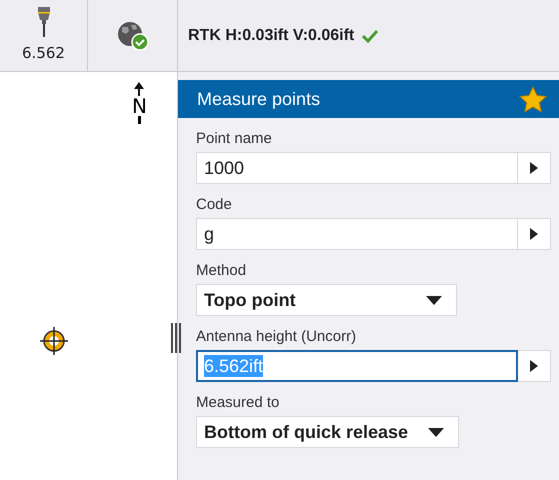 Image resolution: width=559 pixels, height=480 pixels. I want to click on text-field: 1000, so click(357, 168).